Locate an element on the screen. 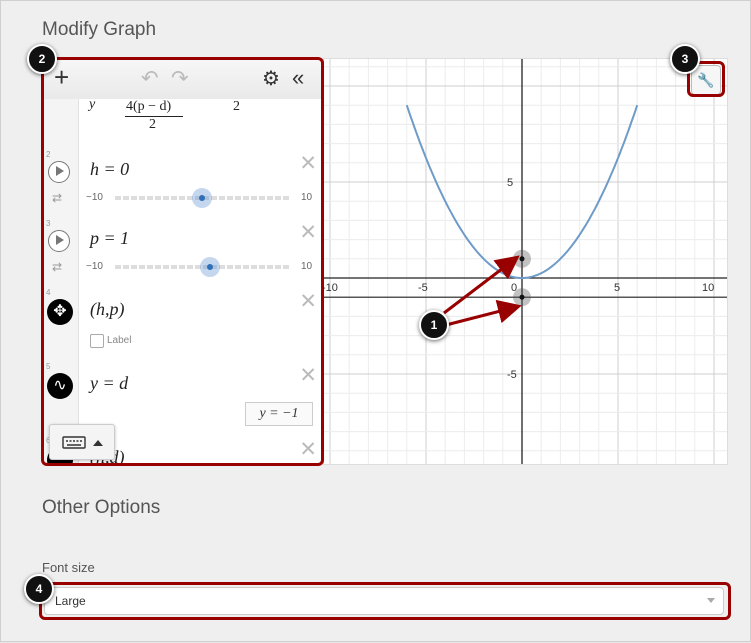  callout-badge-2: 2 is located at coordinates (42, 59).